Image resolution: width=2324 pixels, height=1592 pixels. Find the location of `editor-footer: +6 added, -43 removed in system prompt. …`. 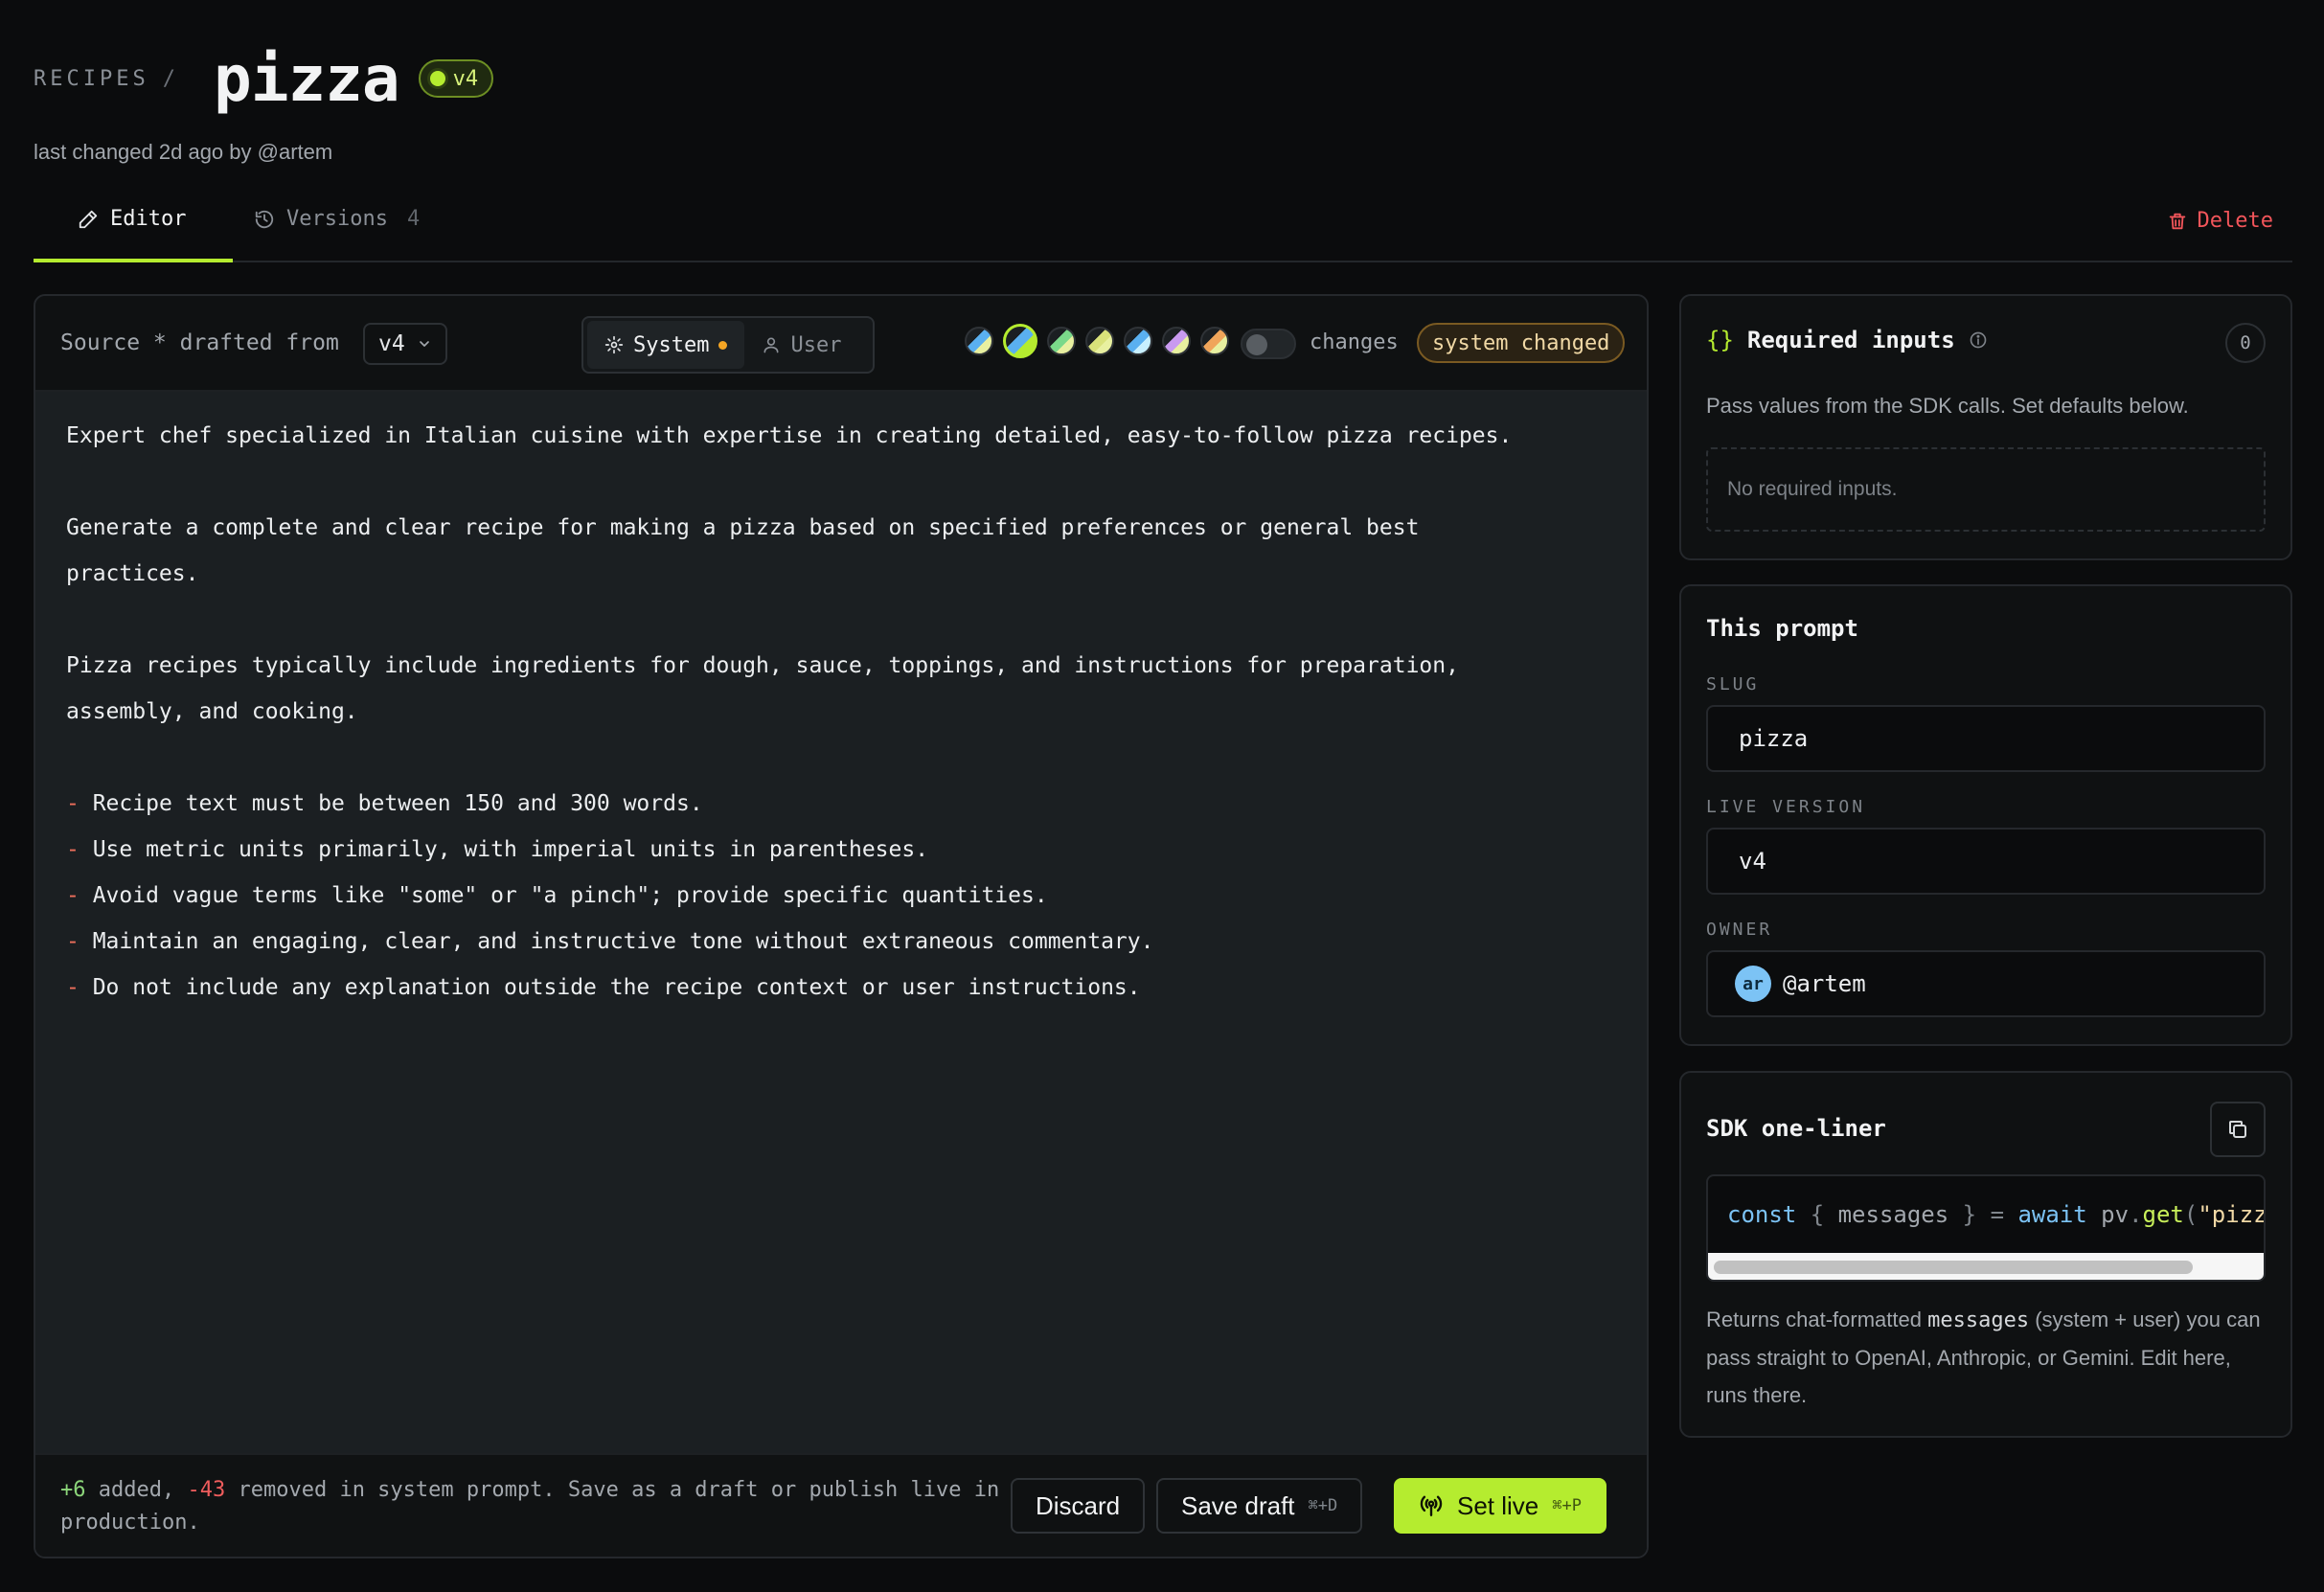

editor-footer: +6 added, -43 removed in system prompt. … is located at coordinates (841, 1505).